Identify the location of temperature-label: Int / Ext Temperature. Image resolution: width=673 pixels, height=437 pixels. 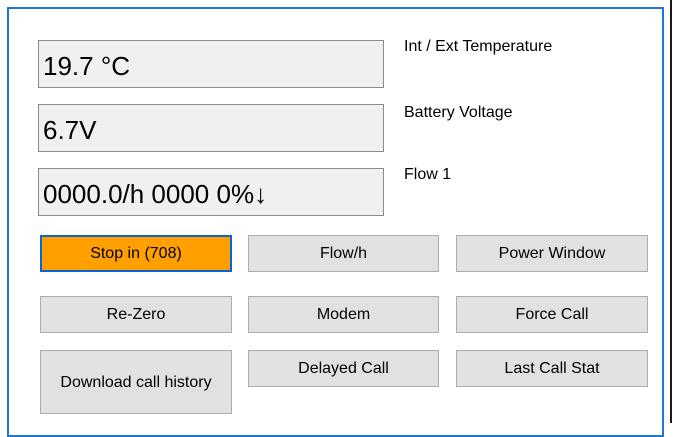
(478, 46).